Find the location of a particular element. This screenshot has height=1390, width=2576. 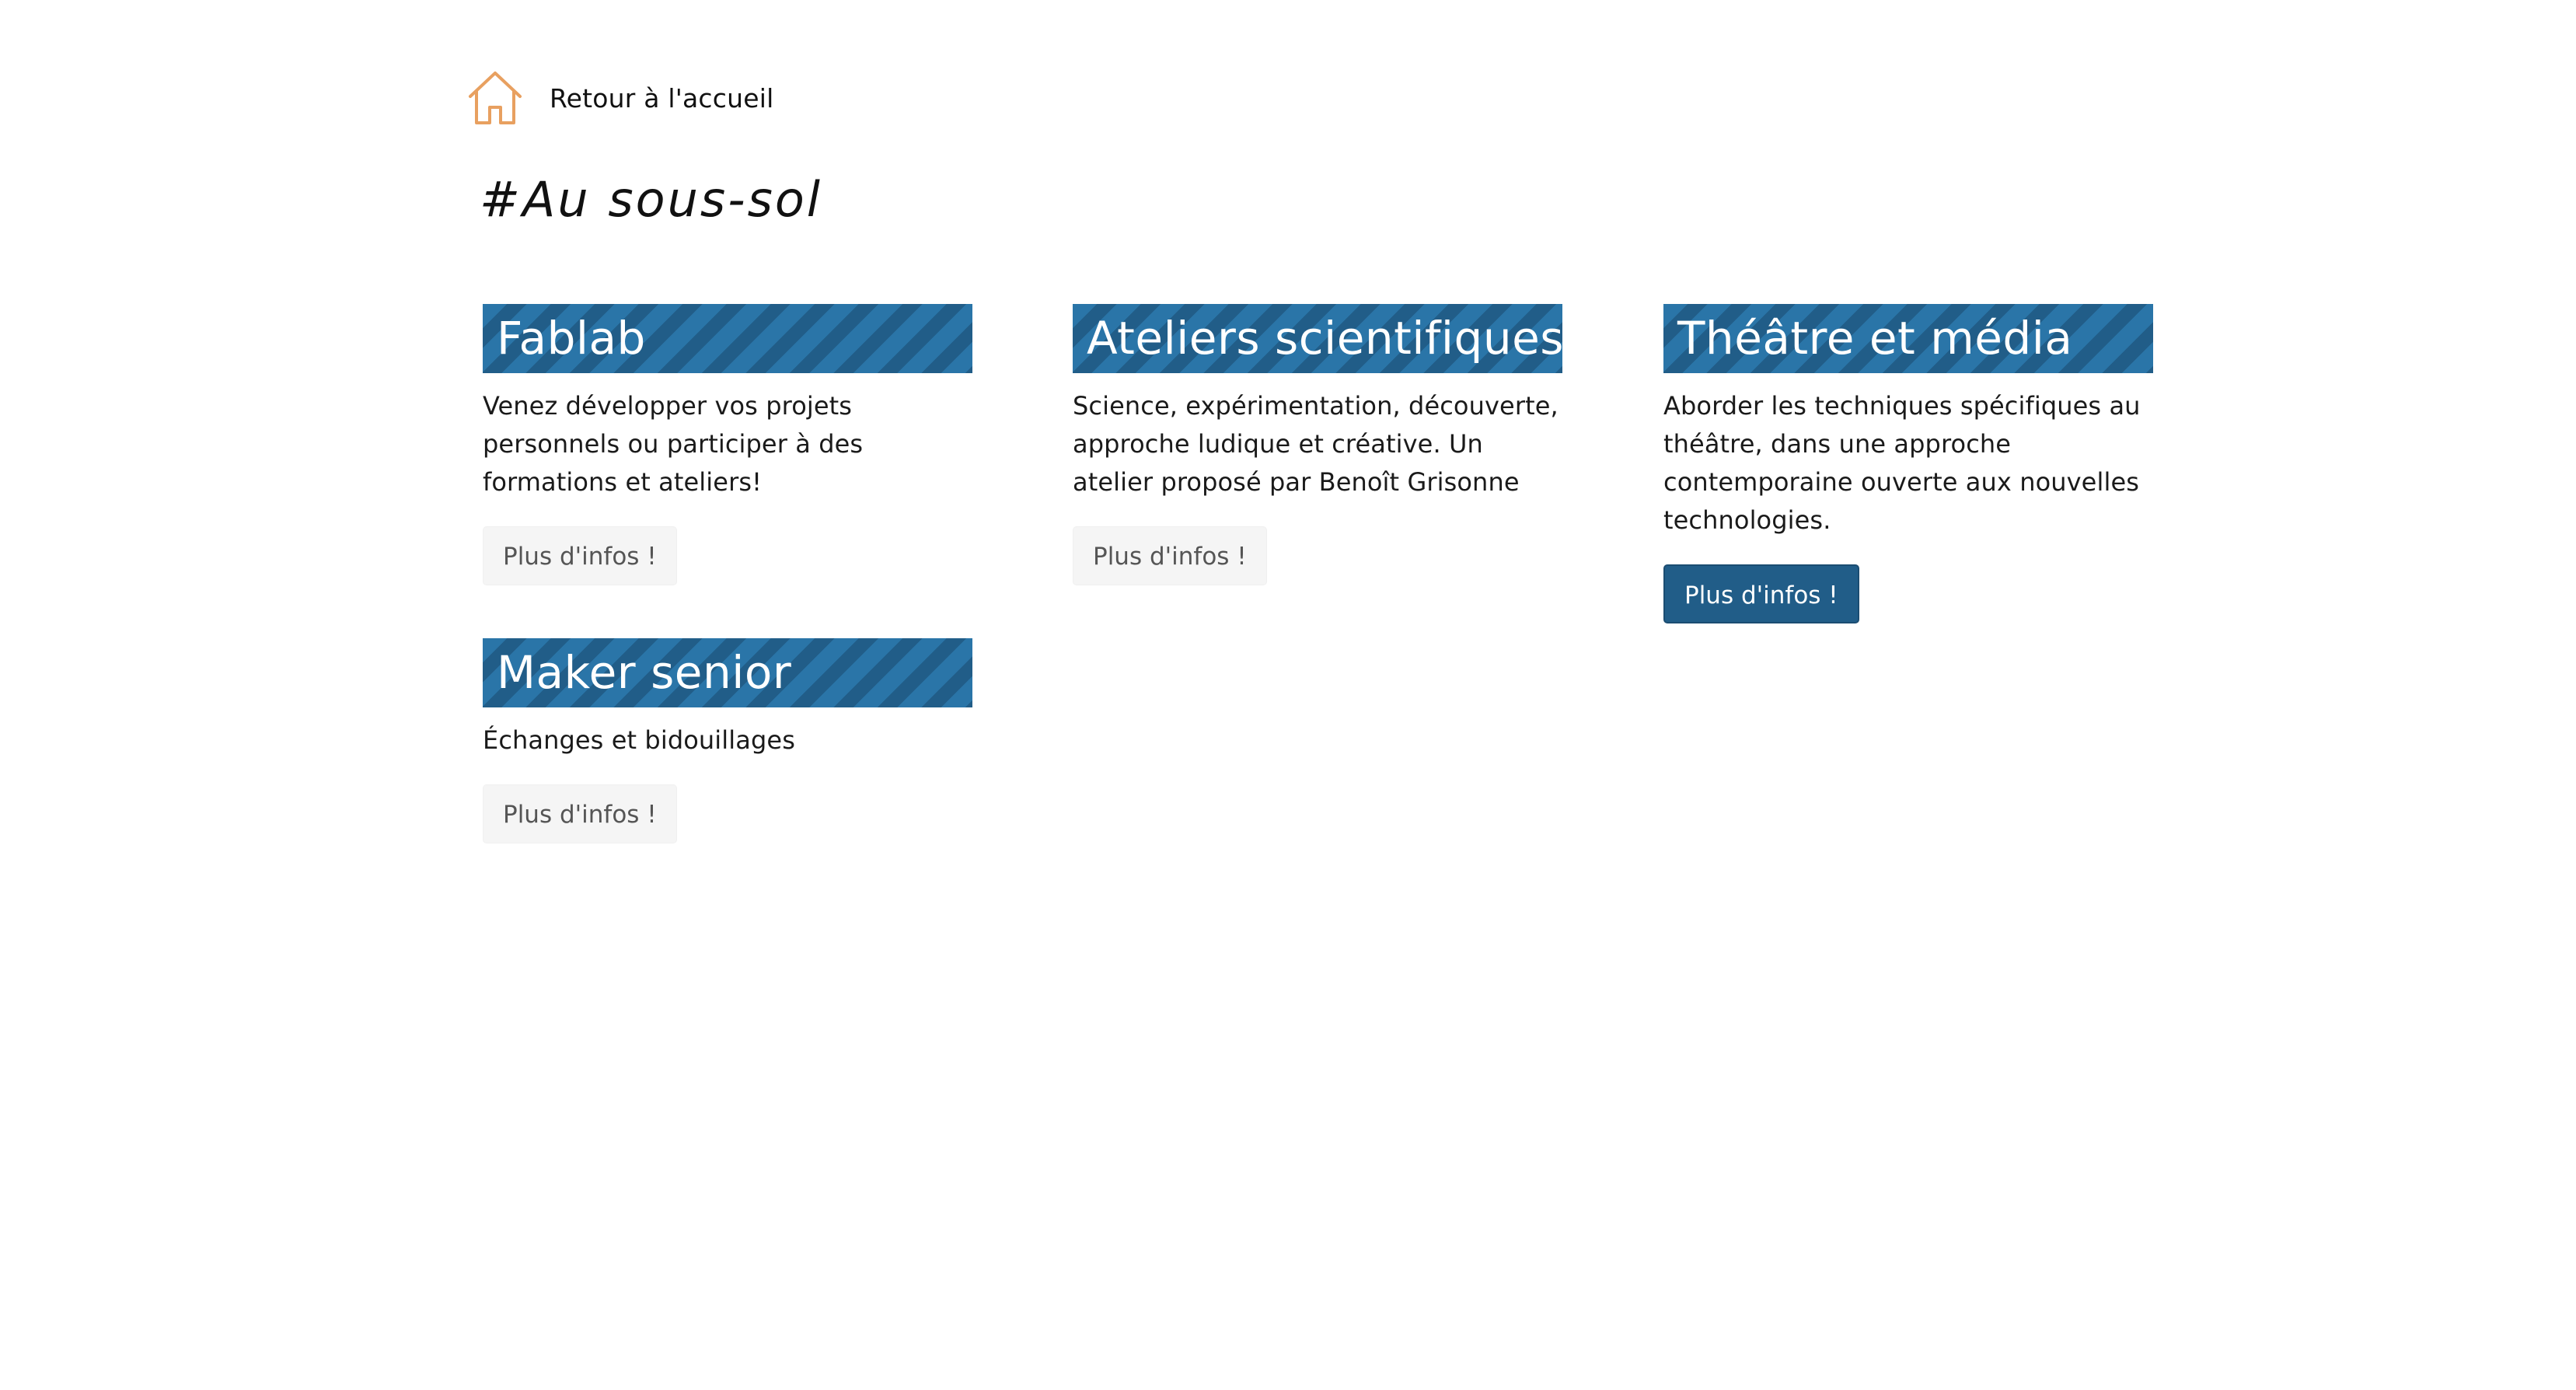

home-icon is located at coordinates (495, 98).